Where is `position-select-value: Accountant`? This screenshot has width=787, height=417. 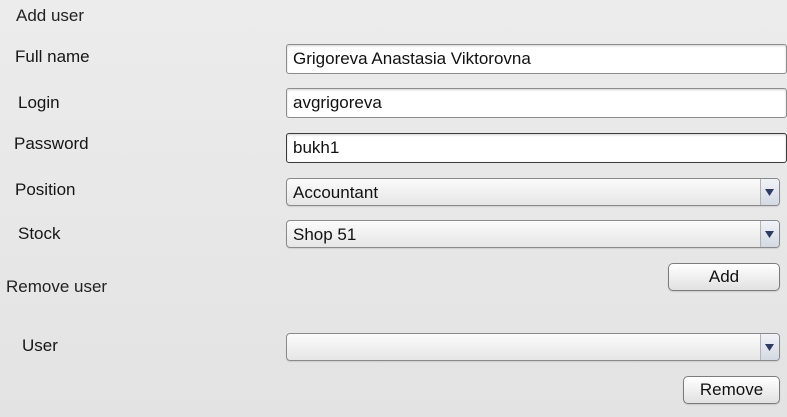 position-select-value: Accountant is located at coordinates (336, 192).